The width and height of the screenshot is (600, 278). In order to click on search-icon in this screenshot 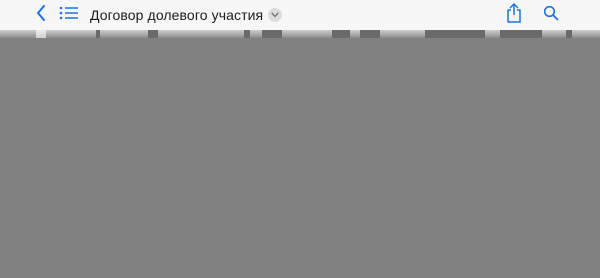, I will do `click(551, 15)`.